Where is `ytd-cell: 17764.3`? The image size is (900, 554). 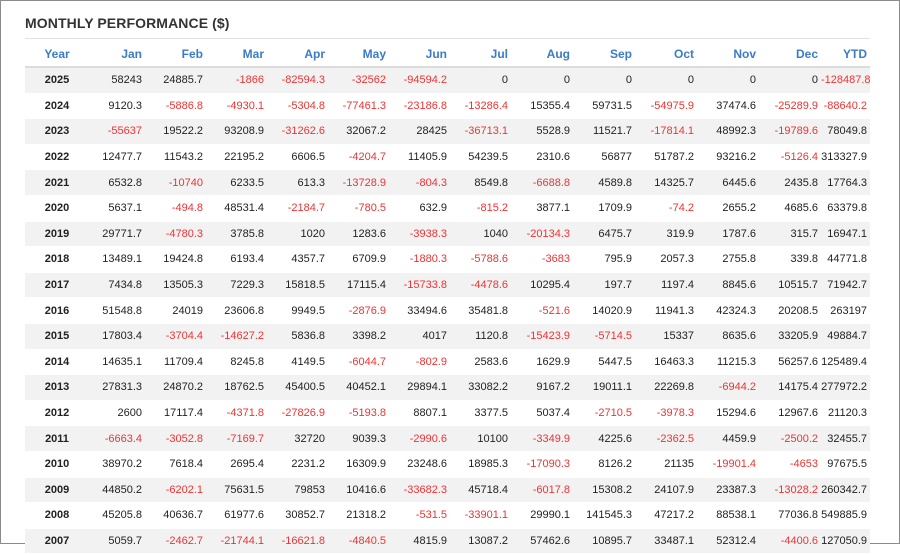
ytd-cell: 17764.3 is located at coordinates (845, 182).